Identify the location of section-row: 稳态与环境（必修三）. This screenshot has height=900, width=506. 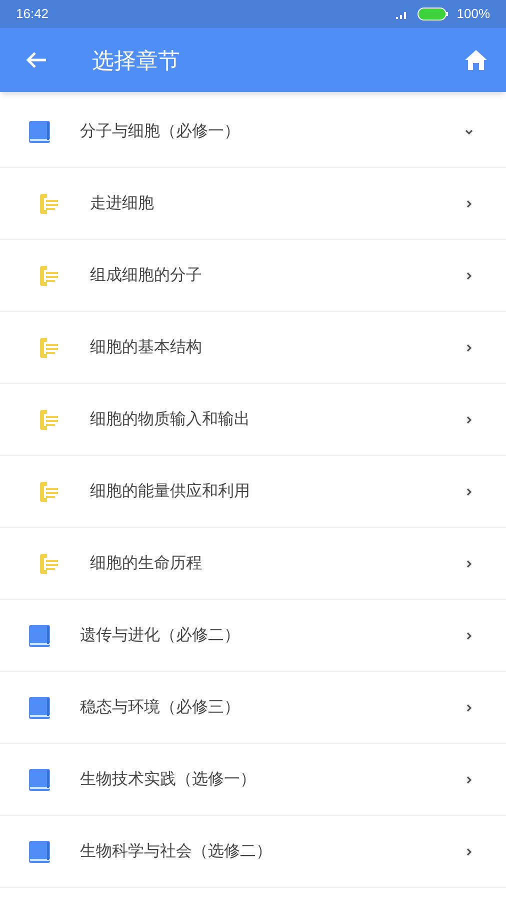
(253, 708).